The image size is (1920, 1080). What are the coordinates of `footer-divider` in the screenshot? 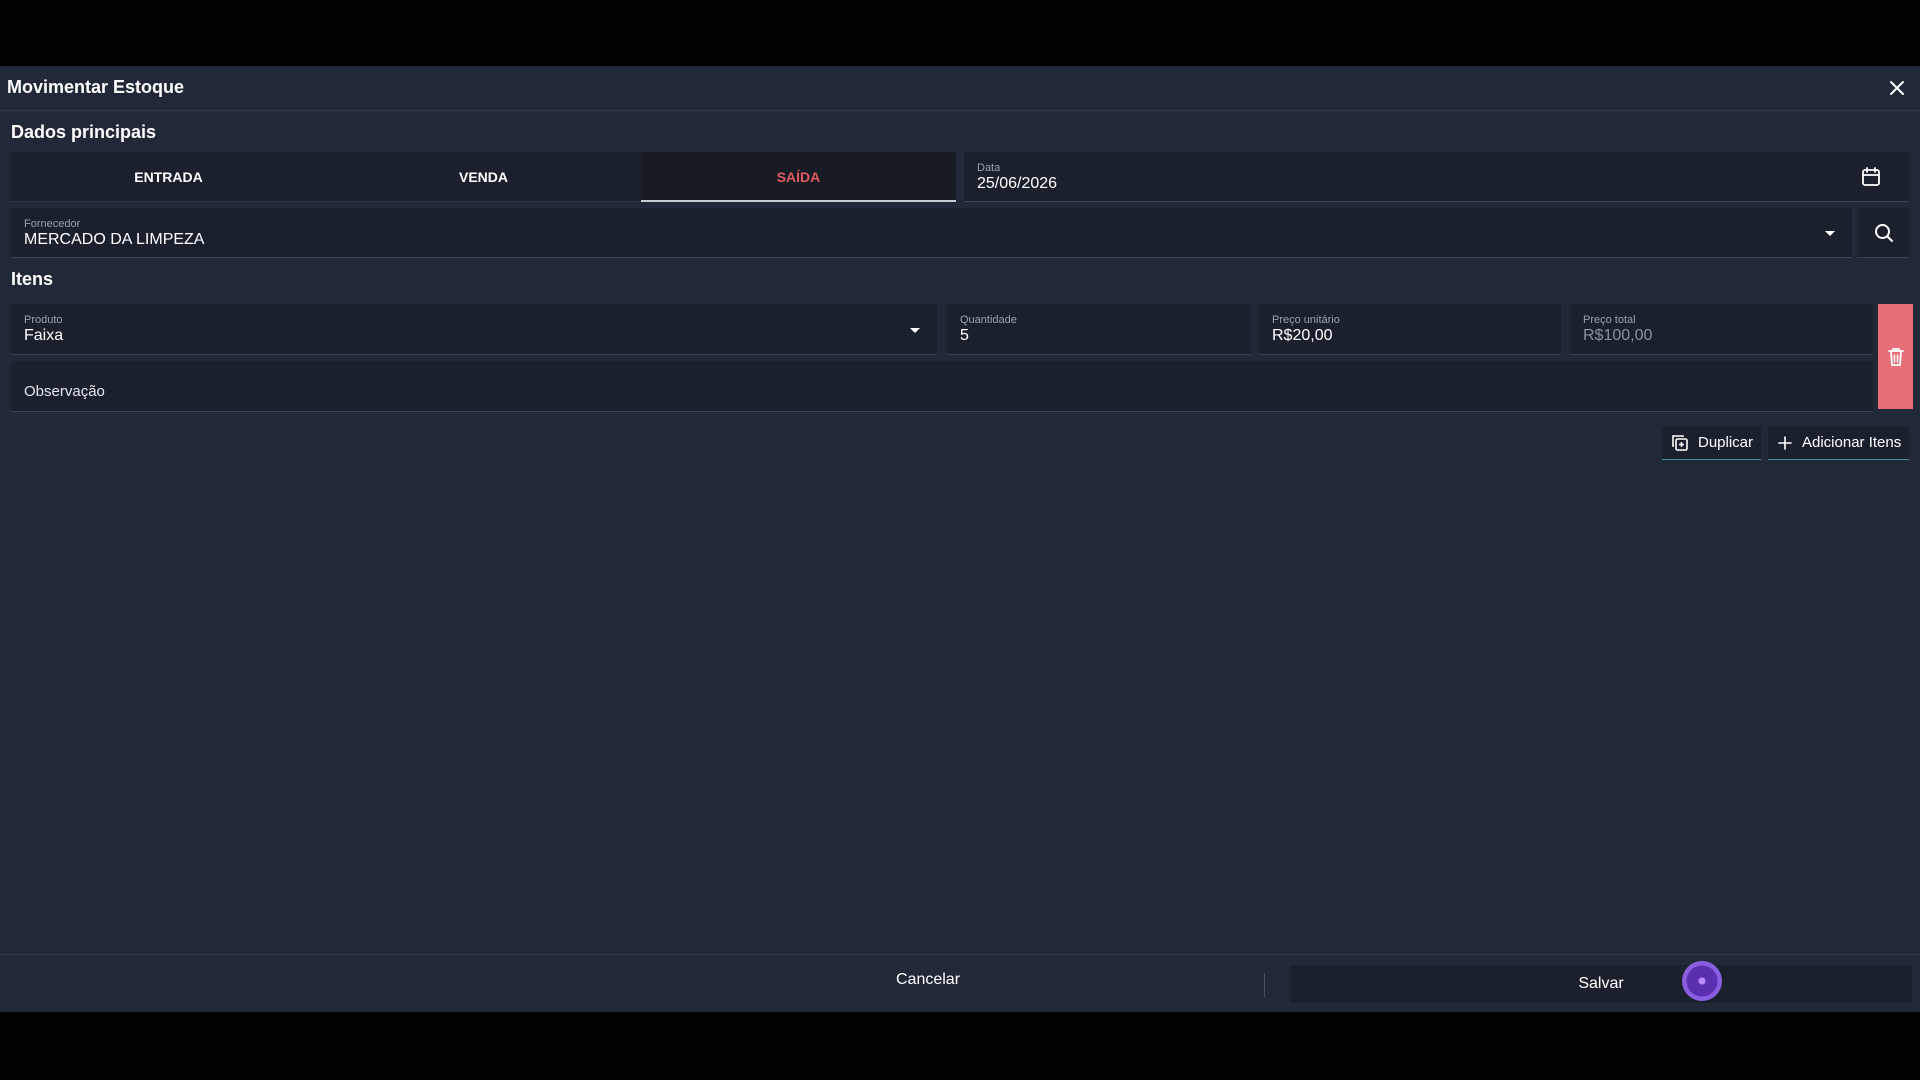 It's located at (1264, 985).